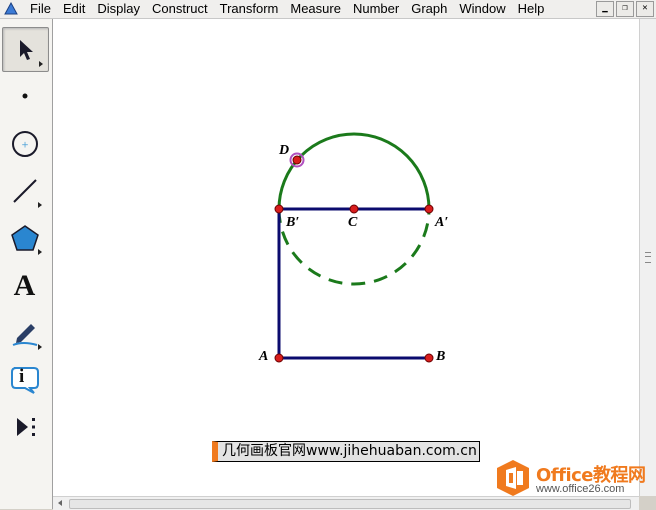  What do you see at coordinates (263, 357) in the screenshot?
I see `label-a: A` at bounding box center [263, 357].